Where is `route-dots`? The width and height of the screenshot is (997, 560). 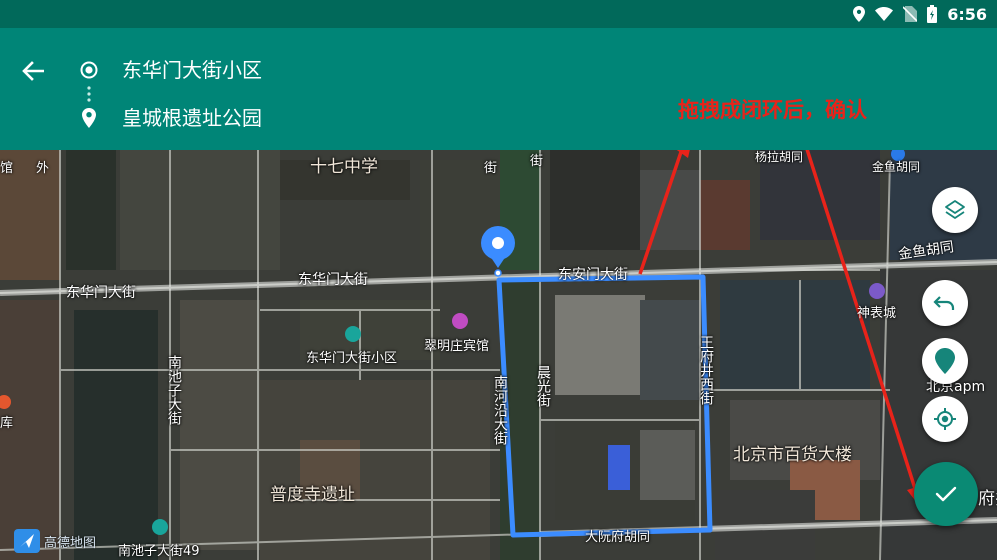
route-dots is located at coordinates (89, 94).